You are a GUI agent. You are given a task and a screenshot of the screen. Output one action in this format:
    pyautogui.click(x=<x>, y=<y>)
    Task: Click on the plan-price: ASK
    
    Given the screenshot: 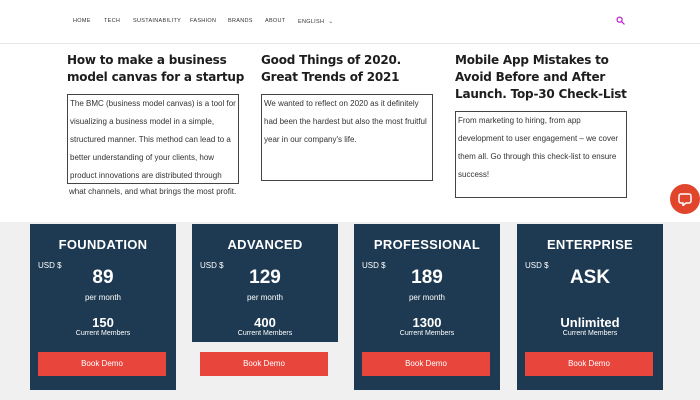 What is the action you would take?
    pyautogui.click(x=590, y=277)
    